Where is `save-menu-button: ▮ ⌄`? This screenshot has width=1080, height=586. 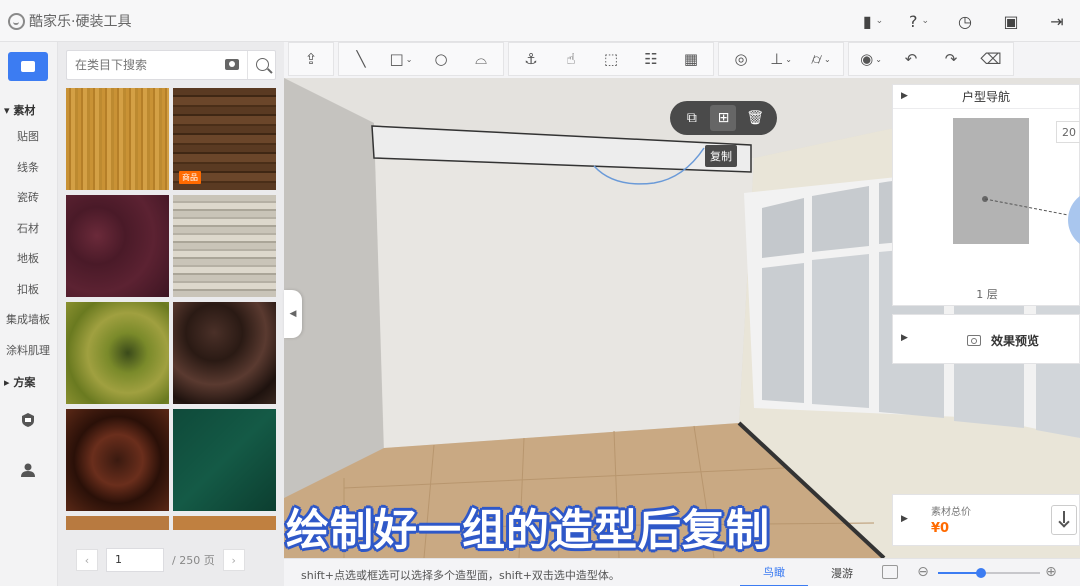
save-menu-button: ▮ ⌄ is located at coordinates (873, 21).